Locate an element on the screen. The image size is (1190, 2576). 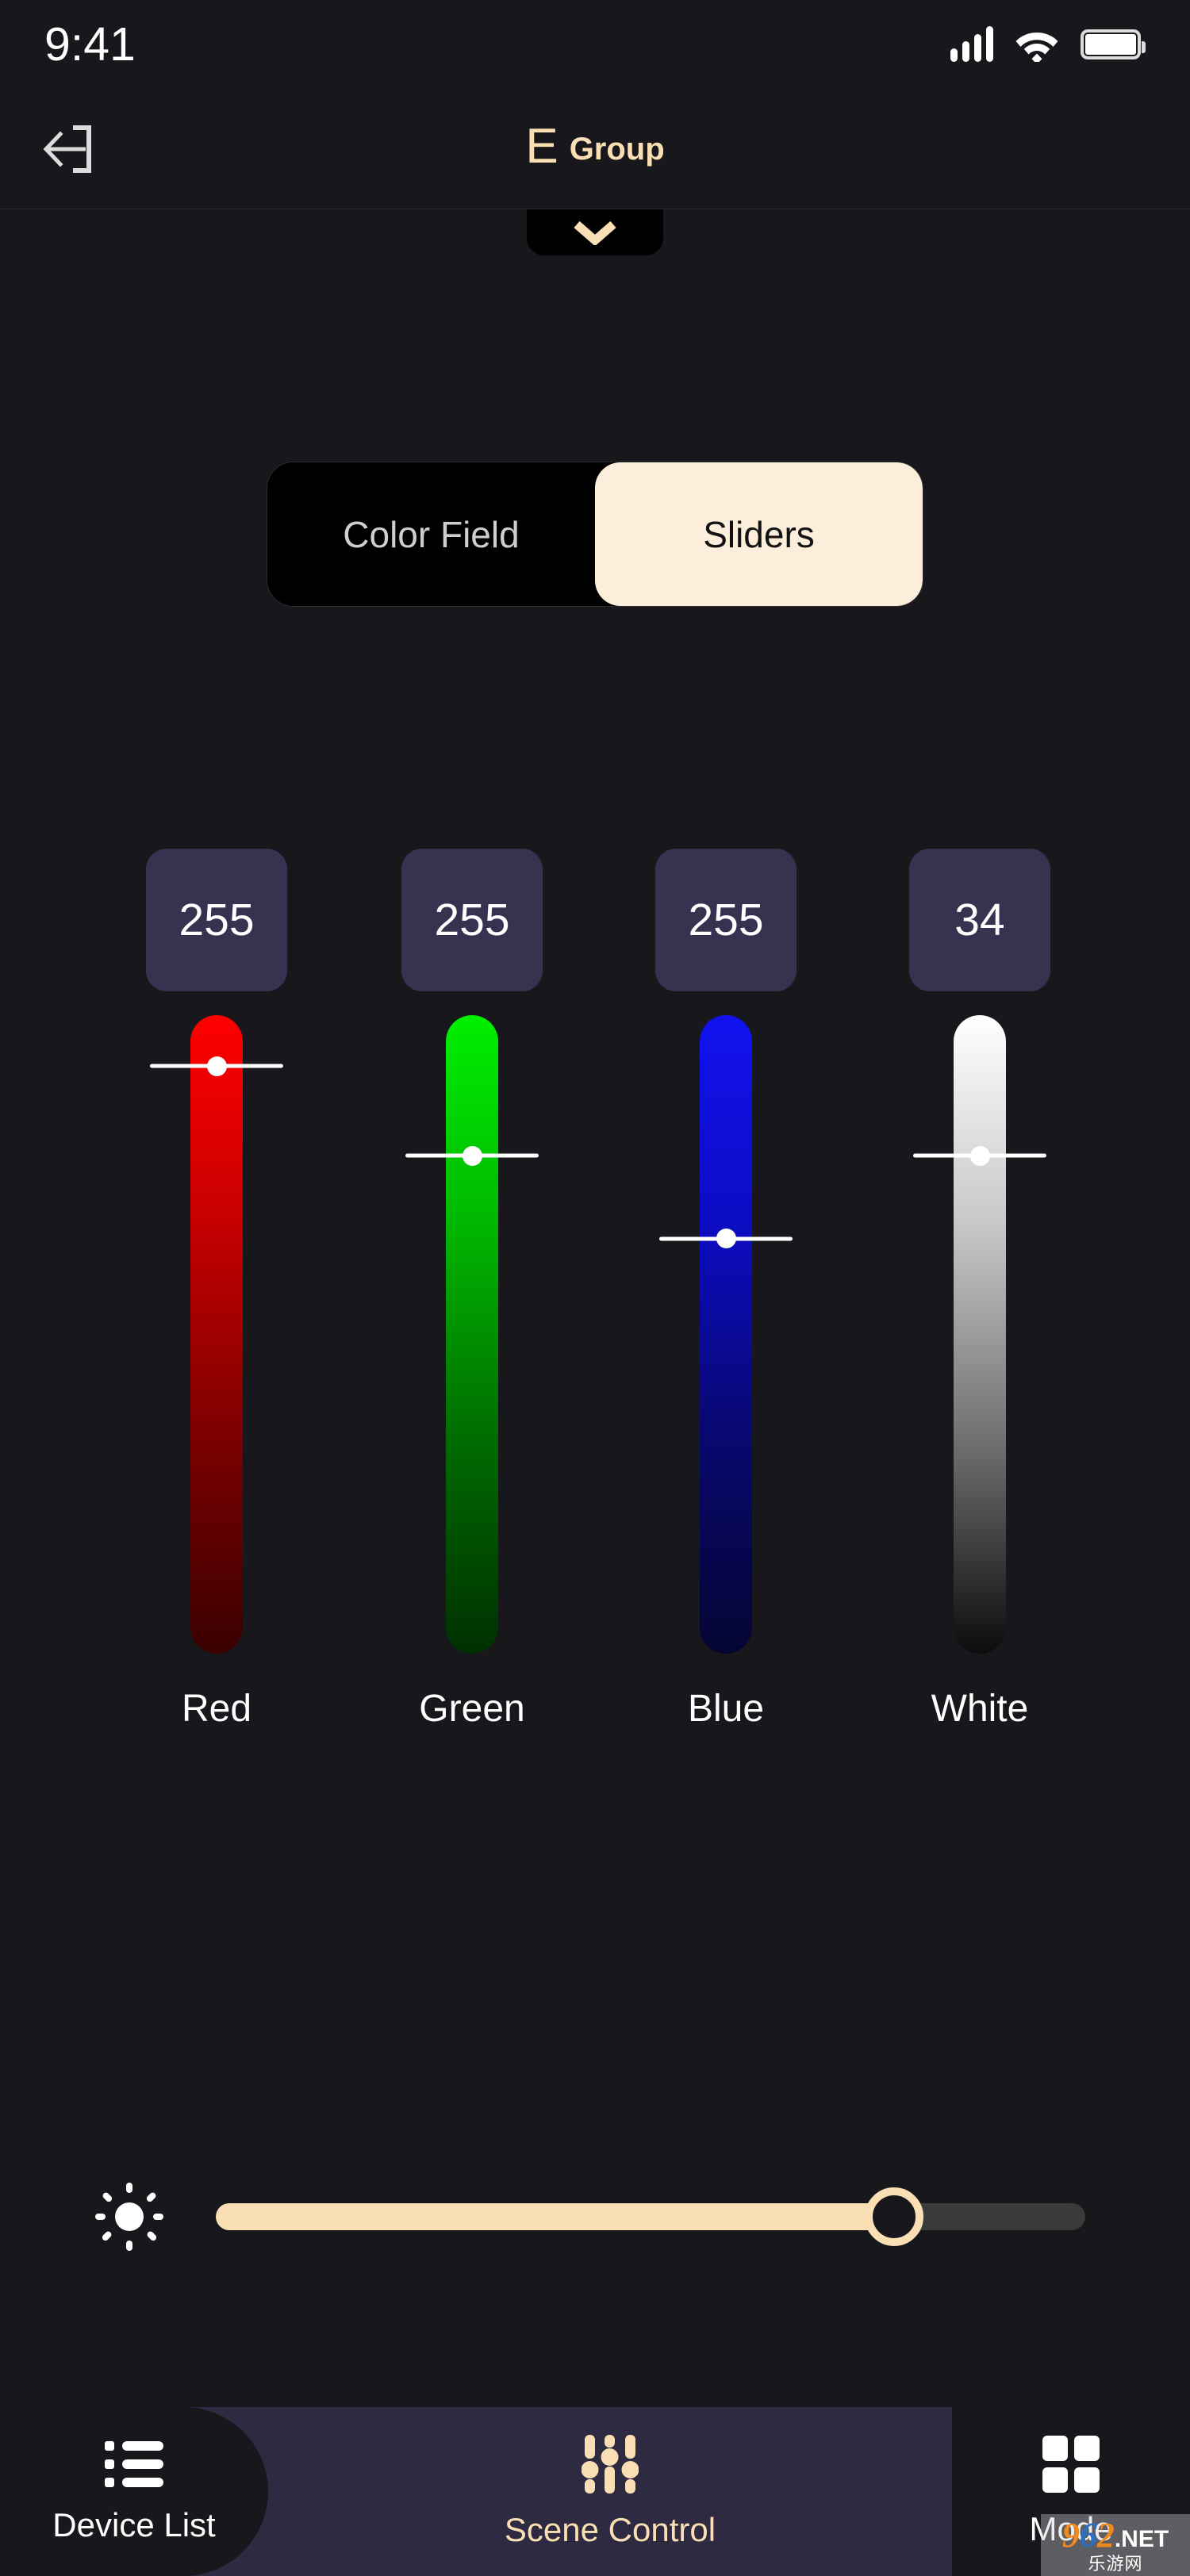
list-icon is located at coordinates (134, 2463).